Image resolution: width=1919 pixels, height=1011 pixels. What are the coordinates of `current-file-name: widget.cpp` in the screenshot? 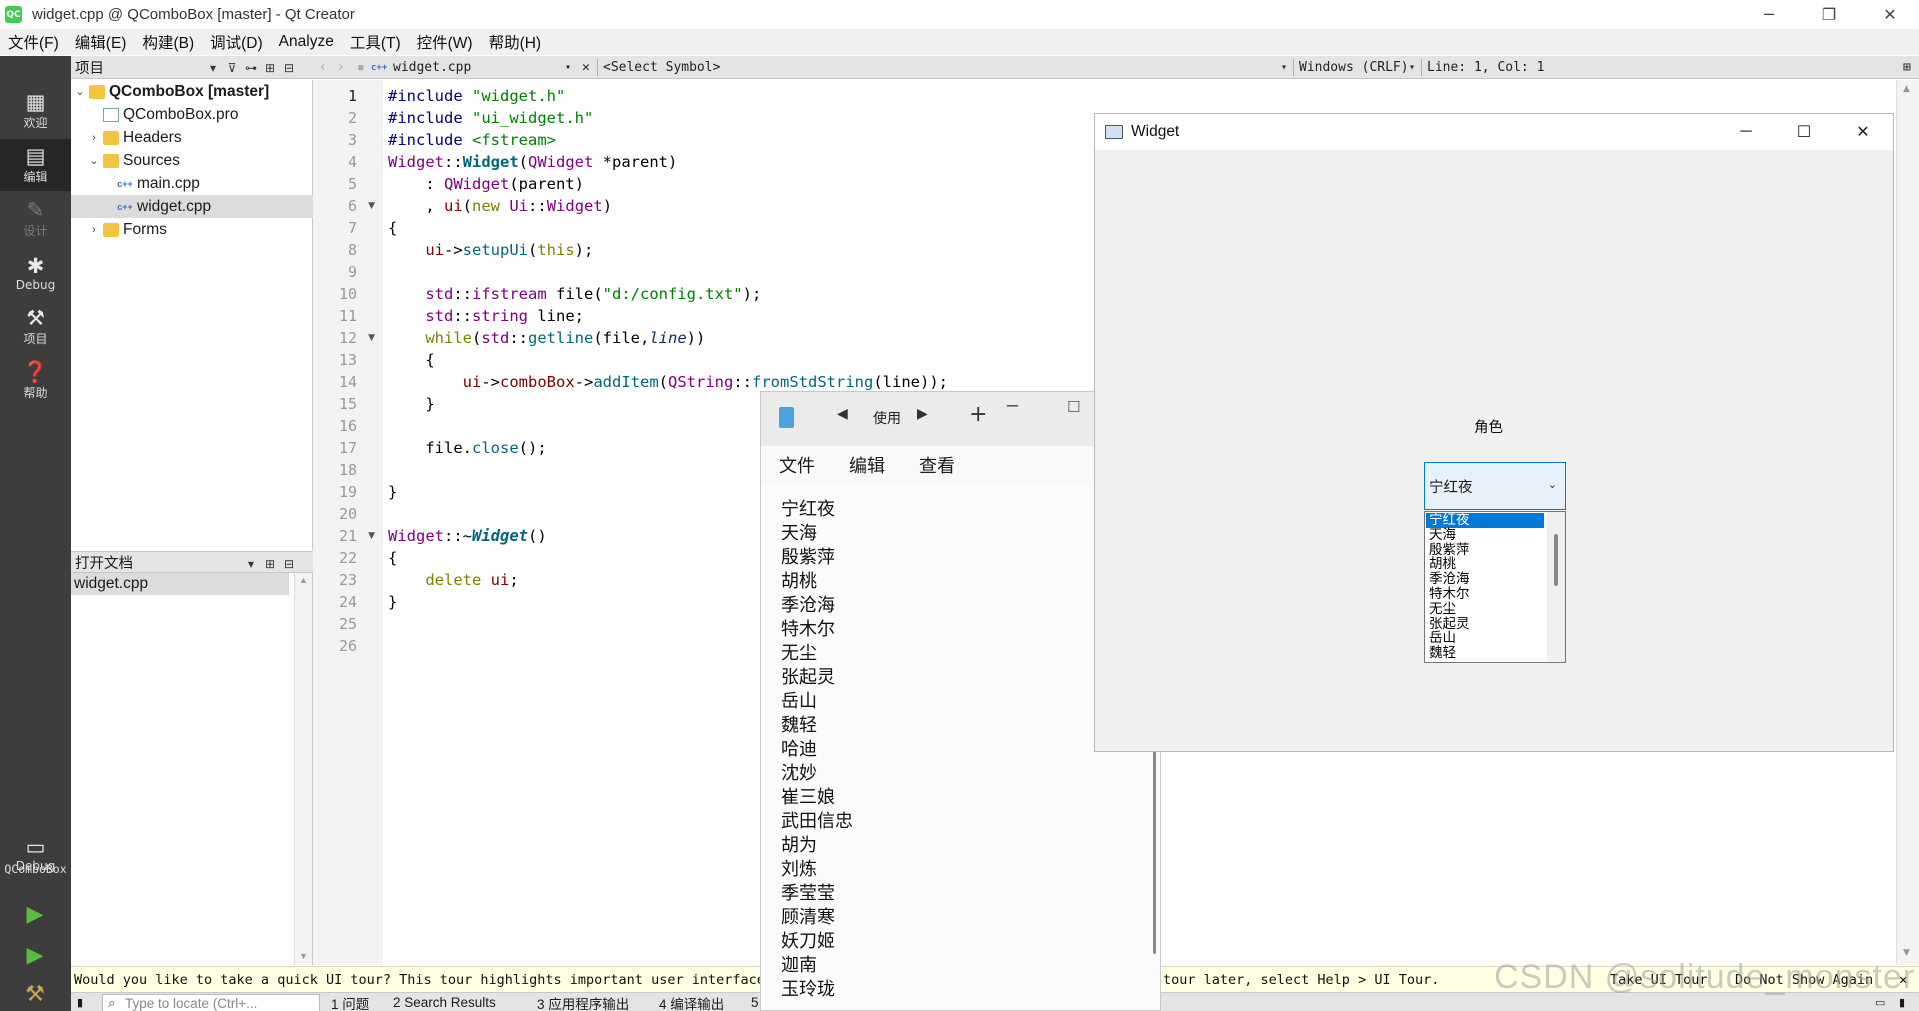 It's located at (432, 67).